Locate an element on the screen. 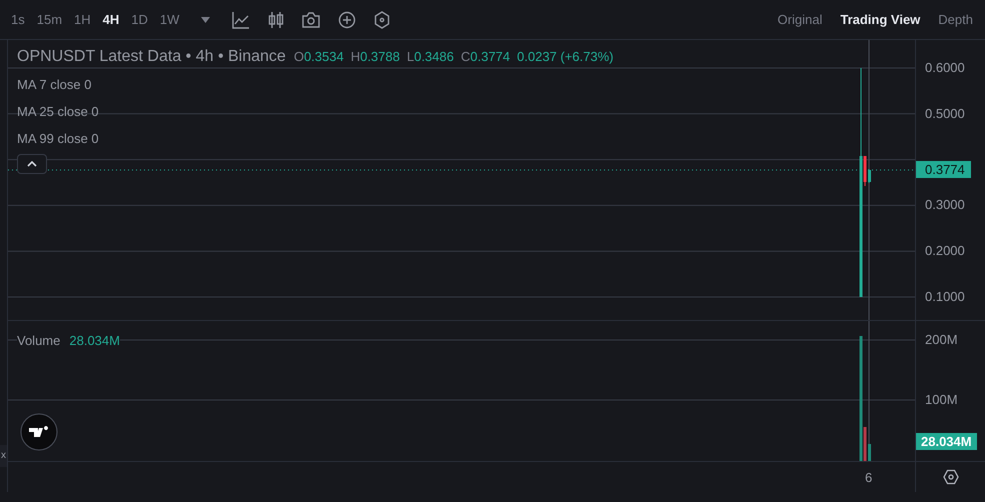 Image resolution: width=985 pixels, height=502 pixels. price-tick: 0.2000 is located at coordinates (945, 250).